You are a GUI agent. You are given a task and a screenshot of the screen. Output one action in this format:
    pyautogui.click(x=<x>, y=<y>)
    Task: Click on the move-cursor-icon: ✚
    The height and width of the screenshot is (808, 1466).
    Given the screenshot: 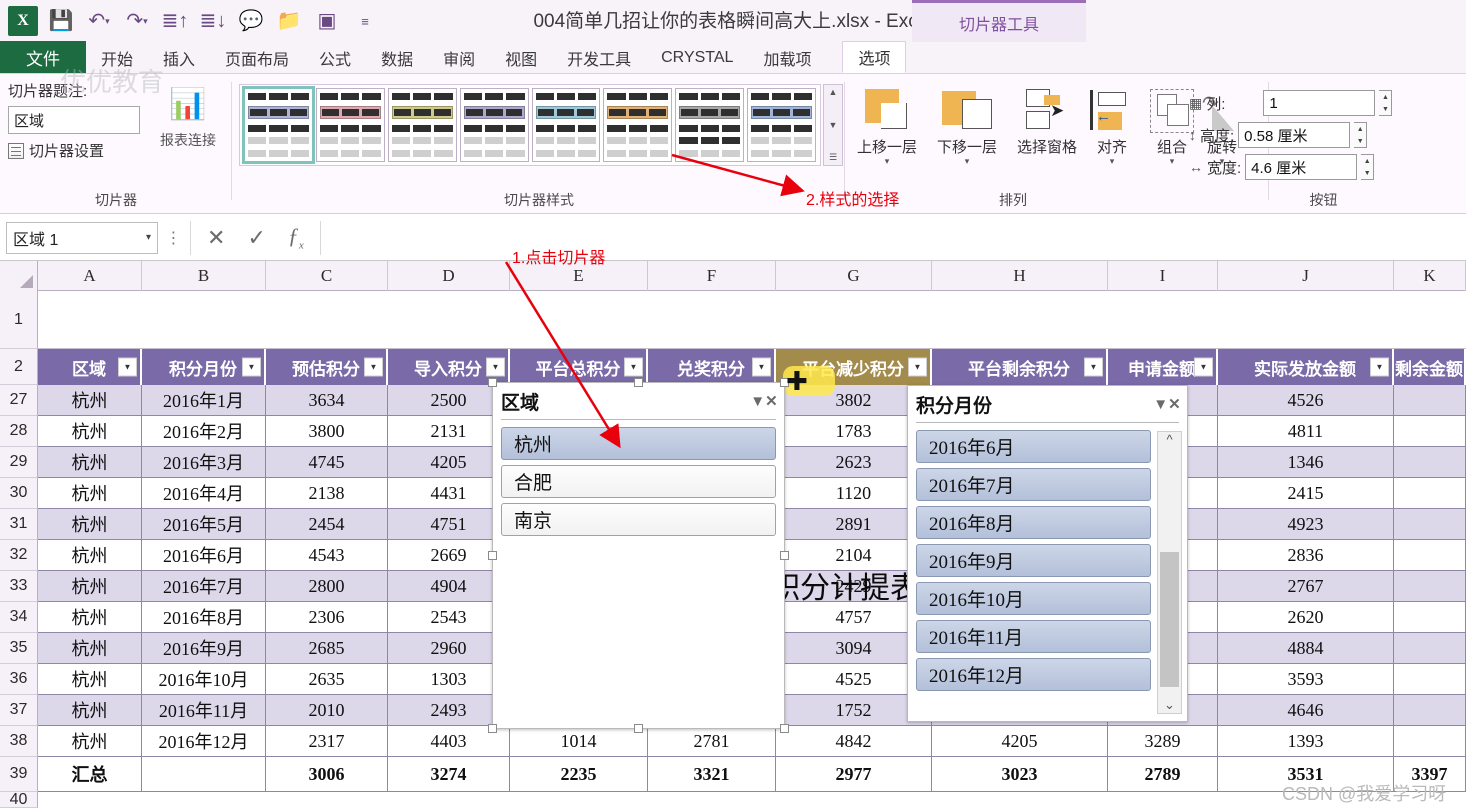 What is the action you would take?
    pyautogui.click(x=797, y=381)
    